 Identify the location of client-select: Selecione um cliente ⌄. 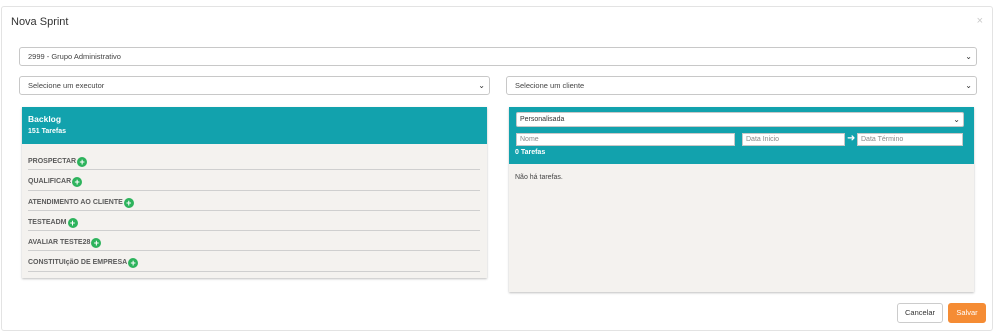
(741, 85).